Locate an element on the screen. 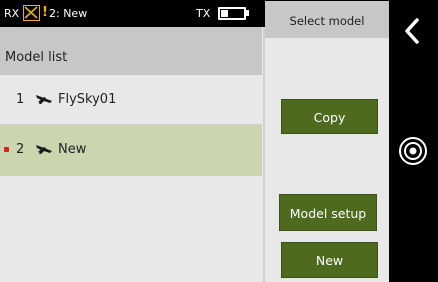 This screenshot has width=438, height=282. page-title-bar: Select model is located at coordinates (327, 19).